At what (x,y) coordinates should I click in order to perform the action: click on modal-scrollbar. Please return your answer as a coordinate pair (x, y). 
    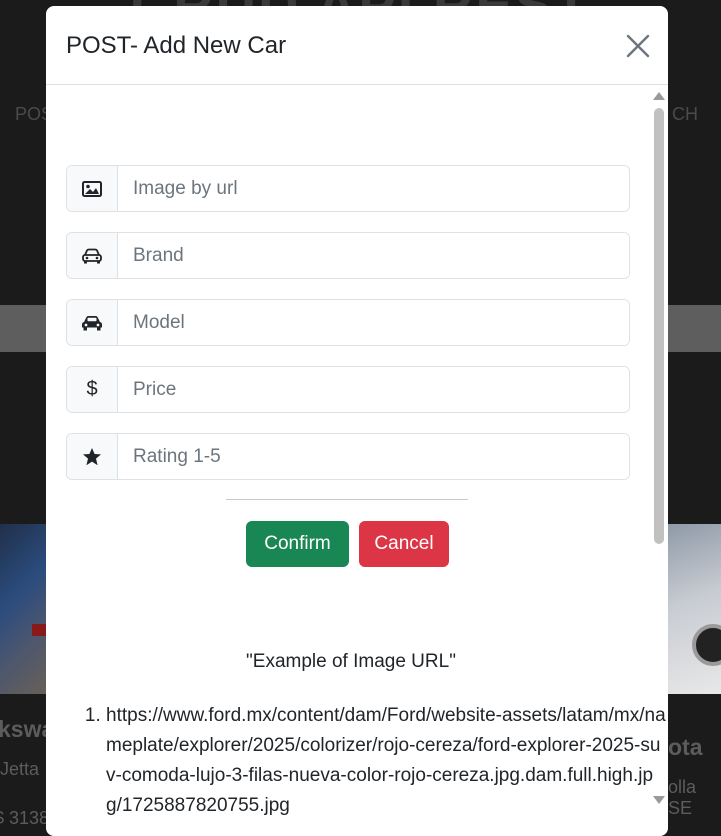
    Looking at the image, I should click on (659, 450).